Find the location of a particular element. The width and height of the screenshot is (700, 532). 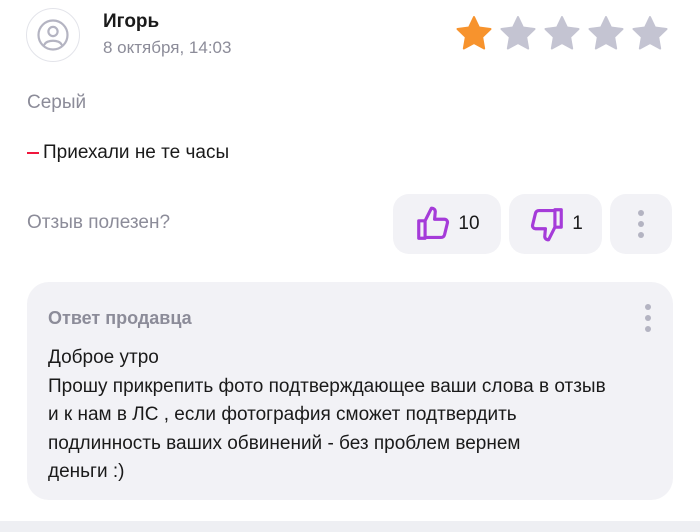

dislike-button: 1 is located at coordinates (555, 224).